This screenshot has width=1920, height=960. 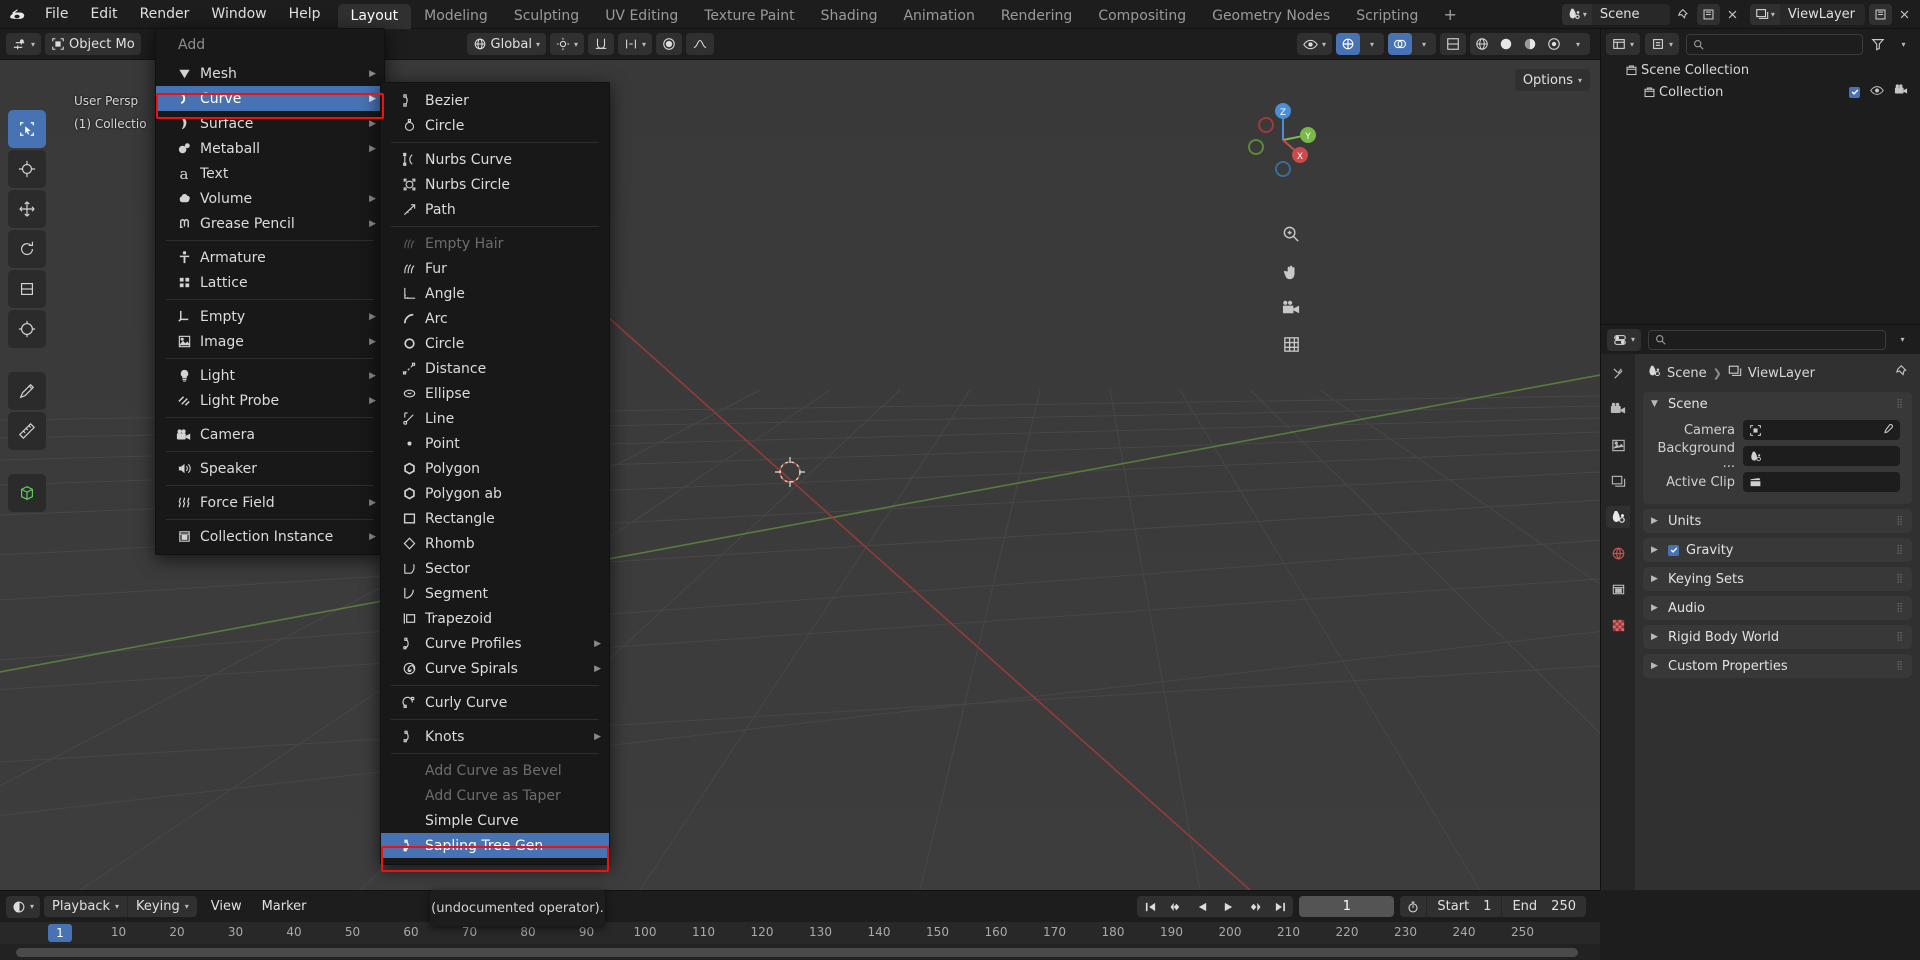 What do you see at coordinates (1777, 608) in the screenshot?
I see `panel-header-audio: ▶ Audio ⣿` at bounding box center [1777, 608].